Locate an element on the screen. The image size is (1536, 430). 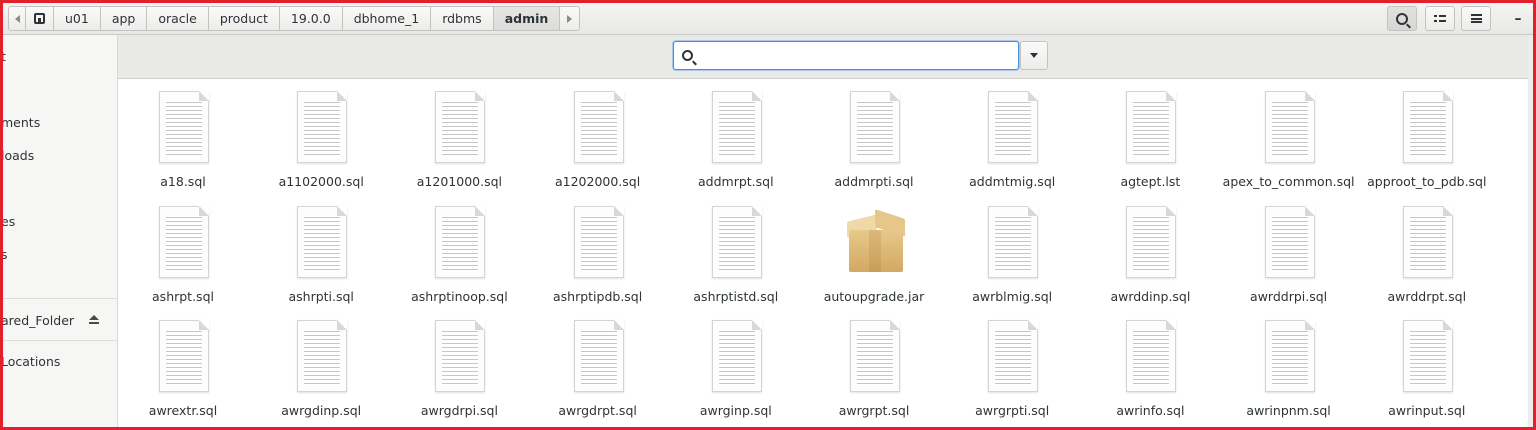
path-crumb: rdbms is located at coordinates (462, 18).